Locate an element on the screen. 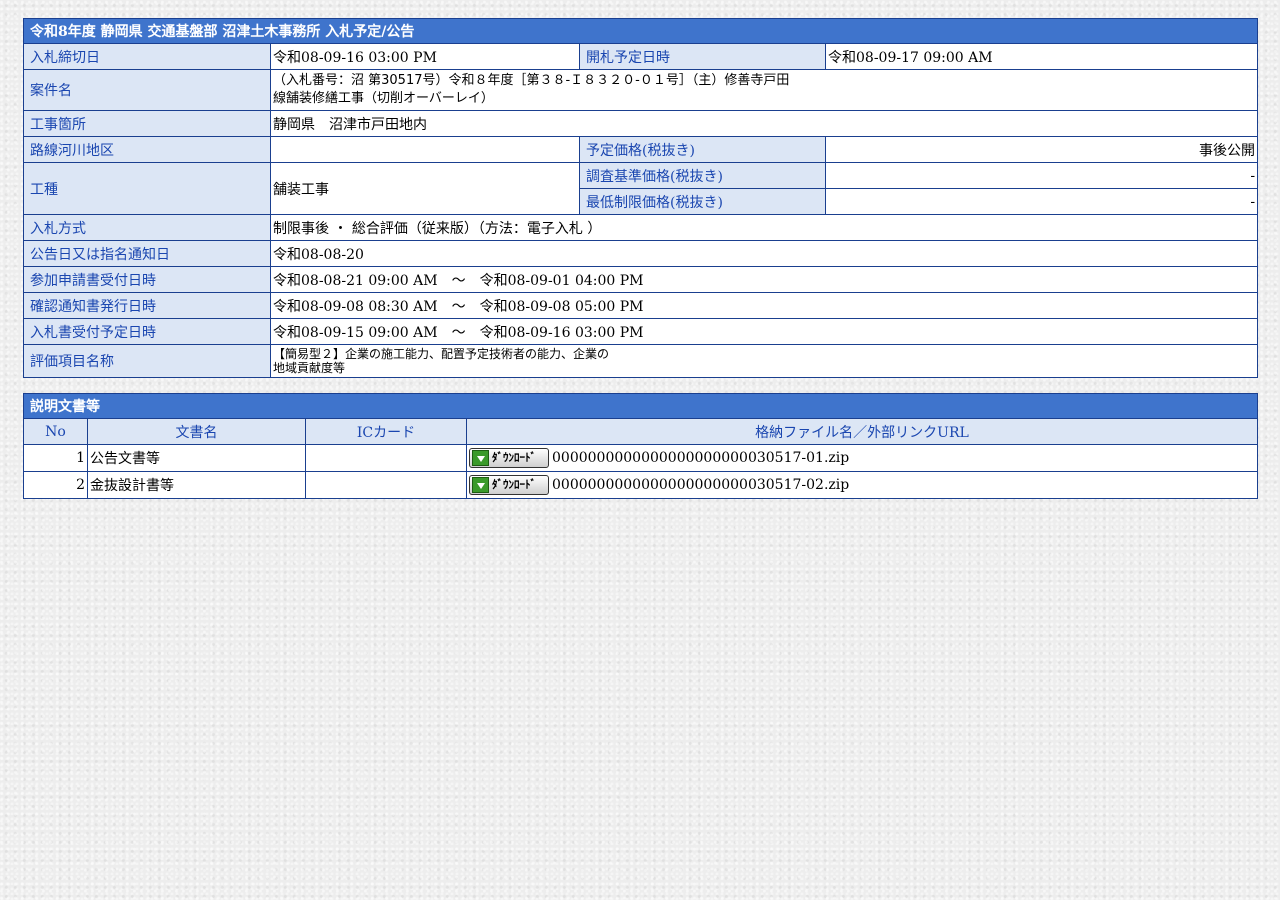 The image size is (1280, 900). eval-value: 【簡易型２】企業の施工能力、配置予定技術者の能力、企業の 地域貢献度等 is located at coordinates (764, 361).